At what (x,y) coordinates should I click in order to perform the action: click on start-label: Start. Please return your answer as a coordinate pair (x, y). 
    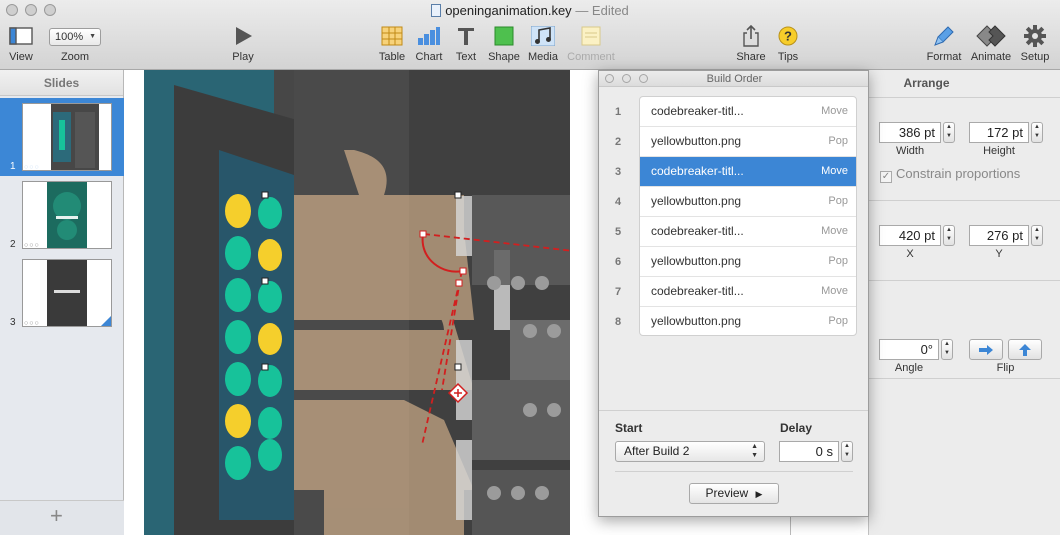
    Looking at the image, I should click on (629, 428).